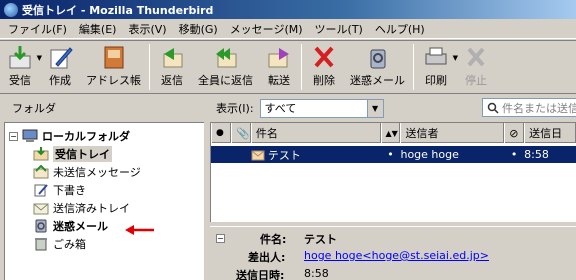 This screenshot has height=280, width=576. Describe the element at coordinates (320, 239) in the screenshot. I see `subject-value: テスト` at that location.